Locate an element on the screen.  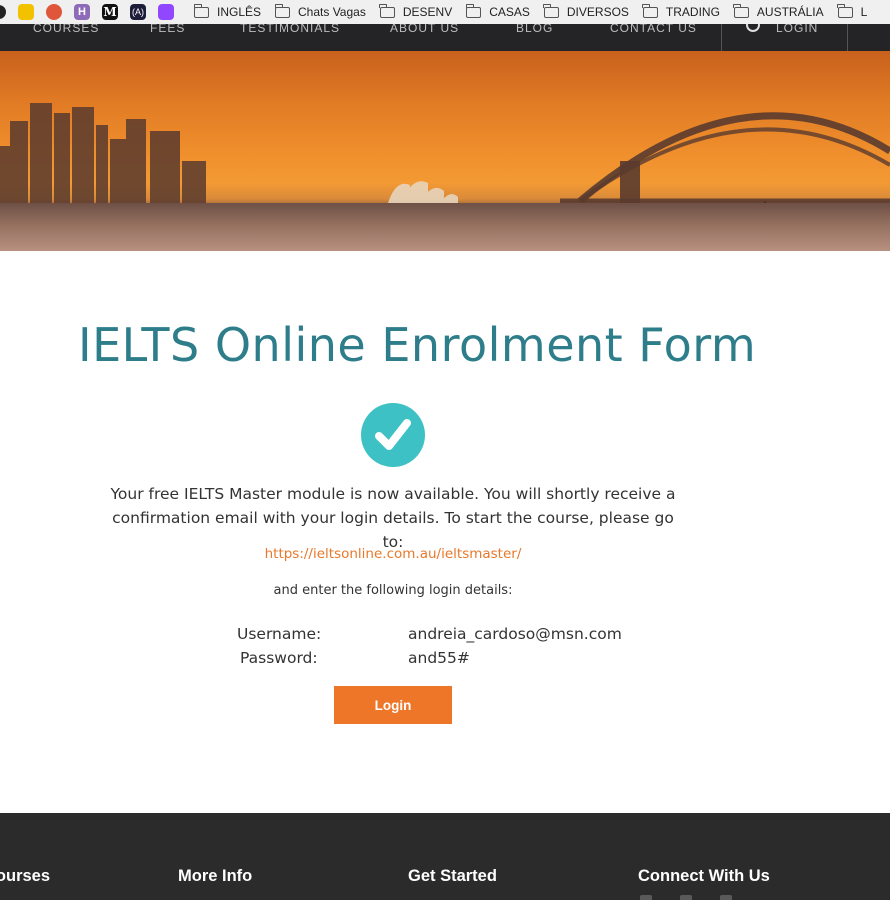
success-check-icon is located at coordinates (393, 435).